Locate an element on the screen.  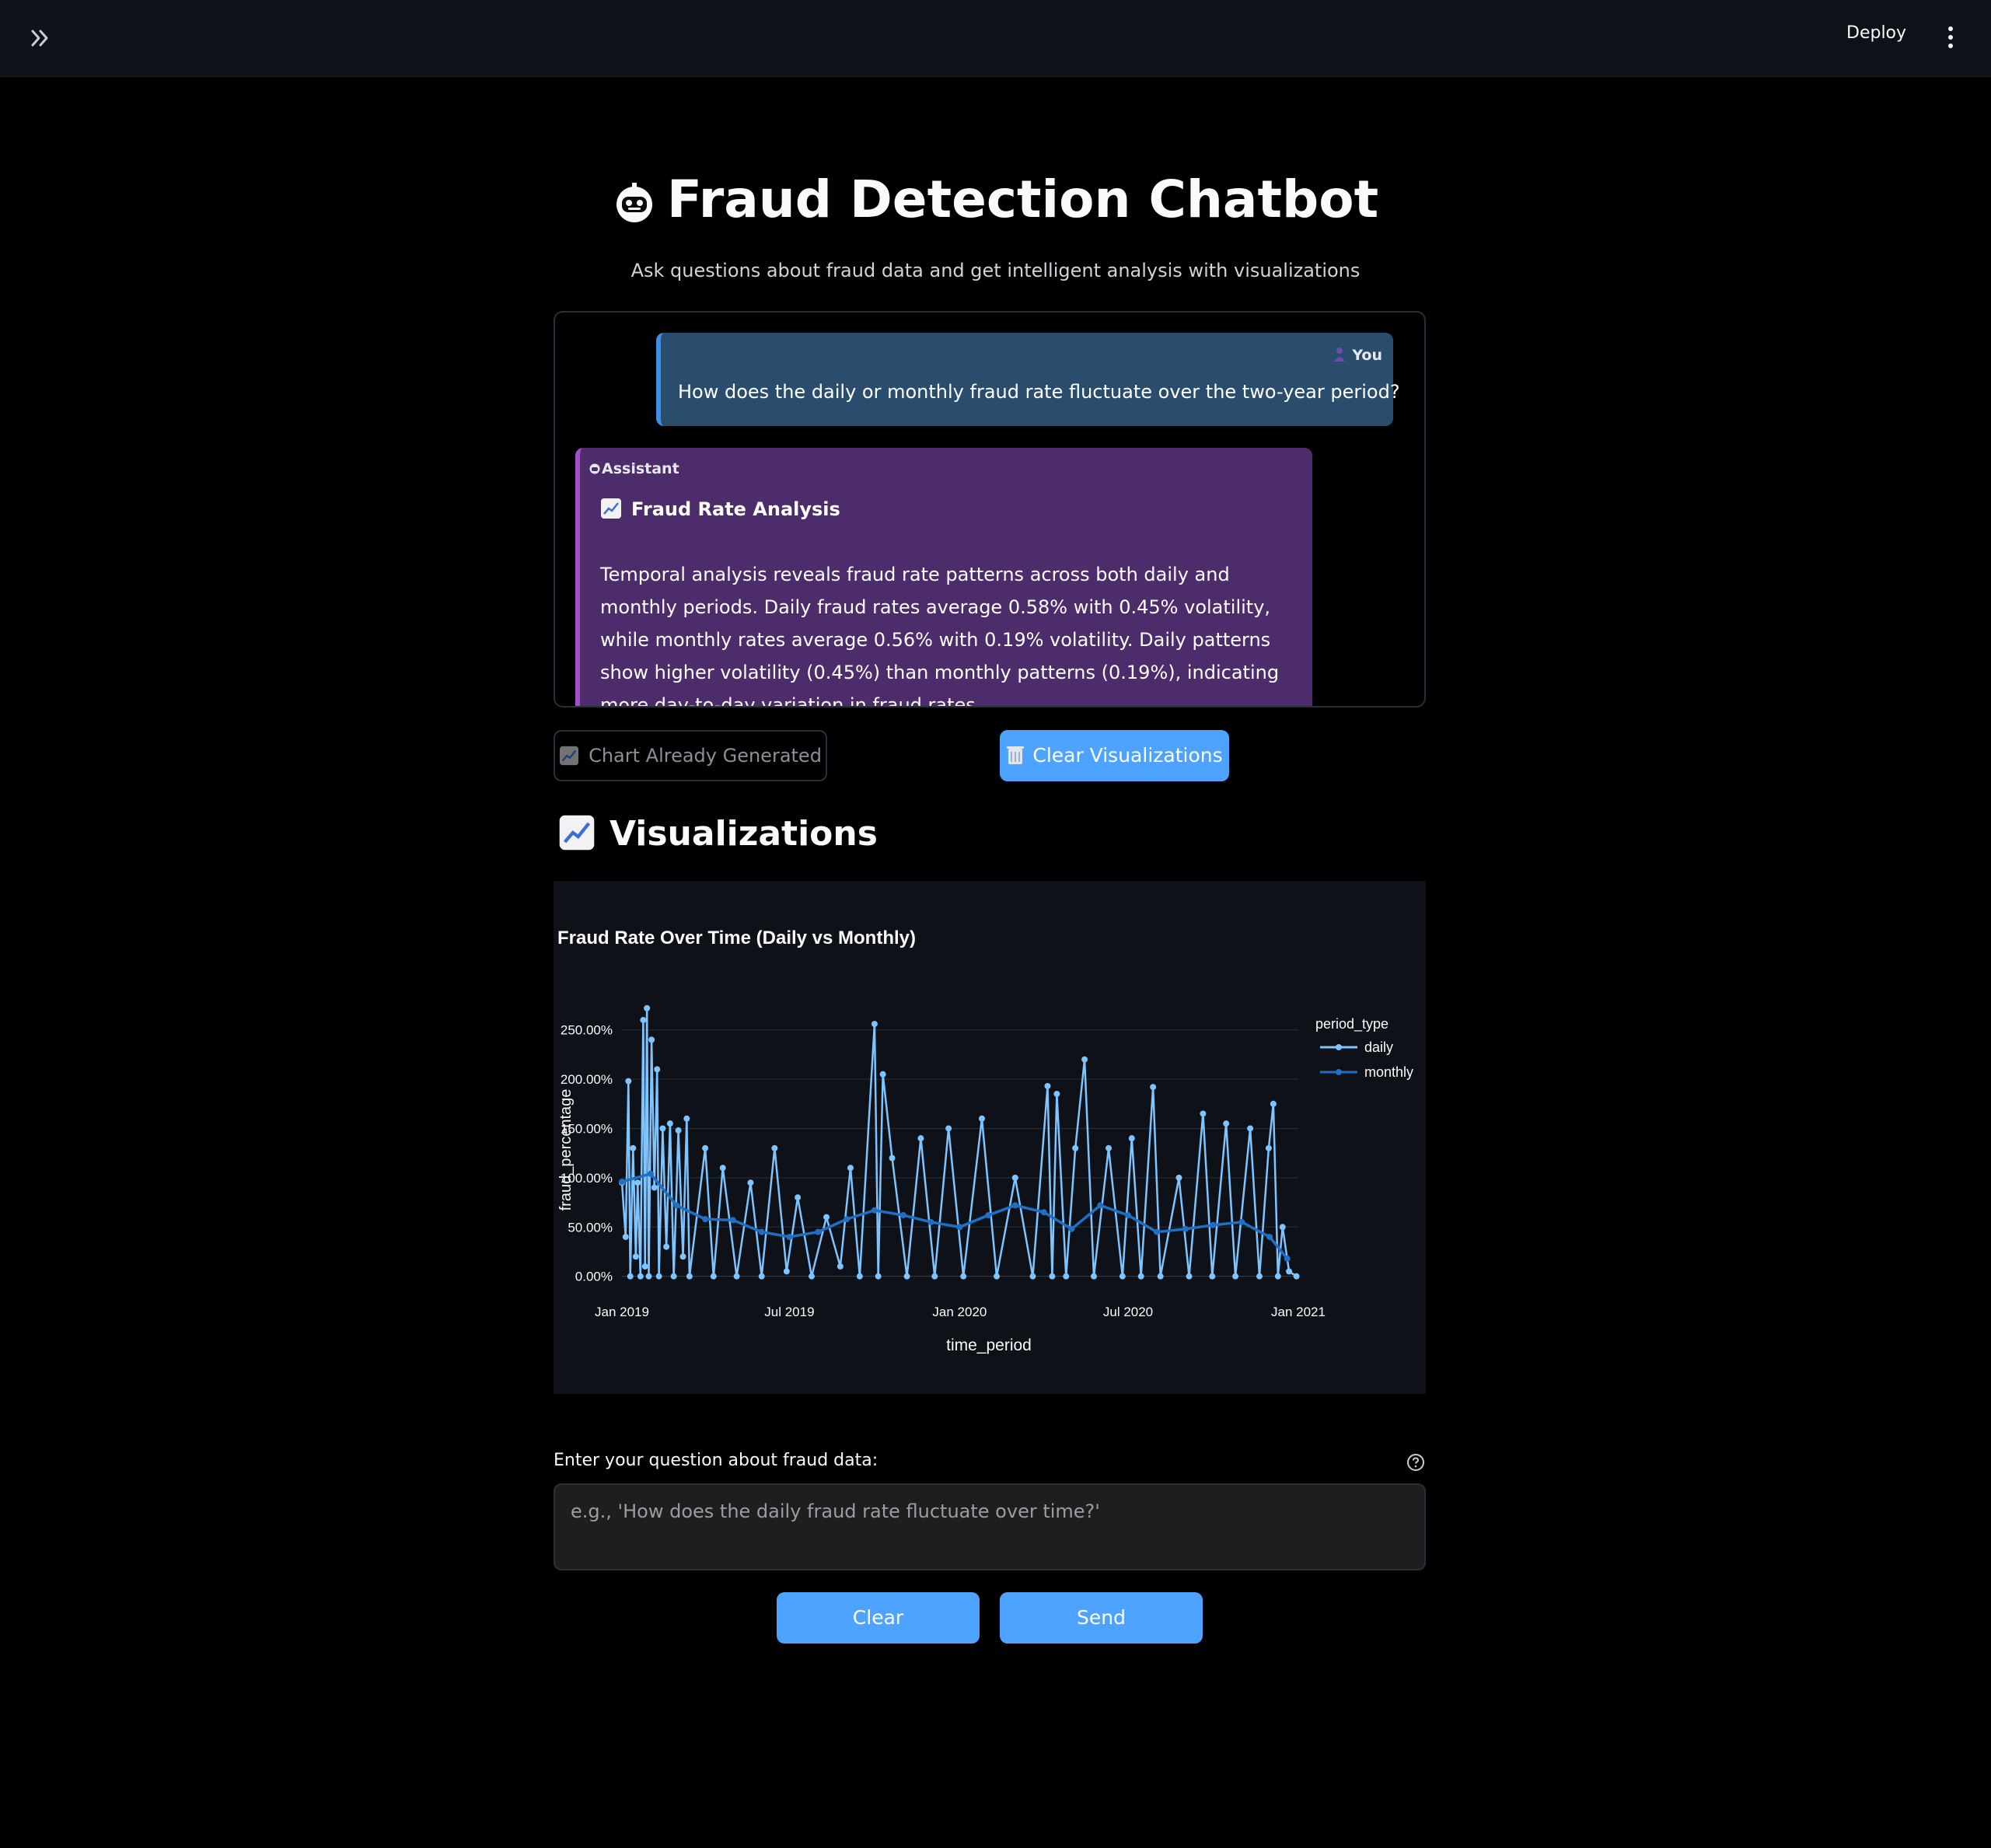
deploy-button: Deploy is located at coordinates (1876, 33).